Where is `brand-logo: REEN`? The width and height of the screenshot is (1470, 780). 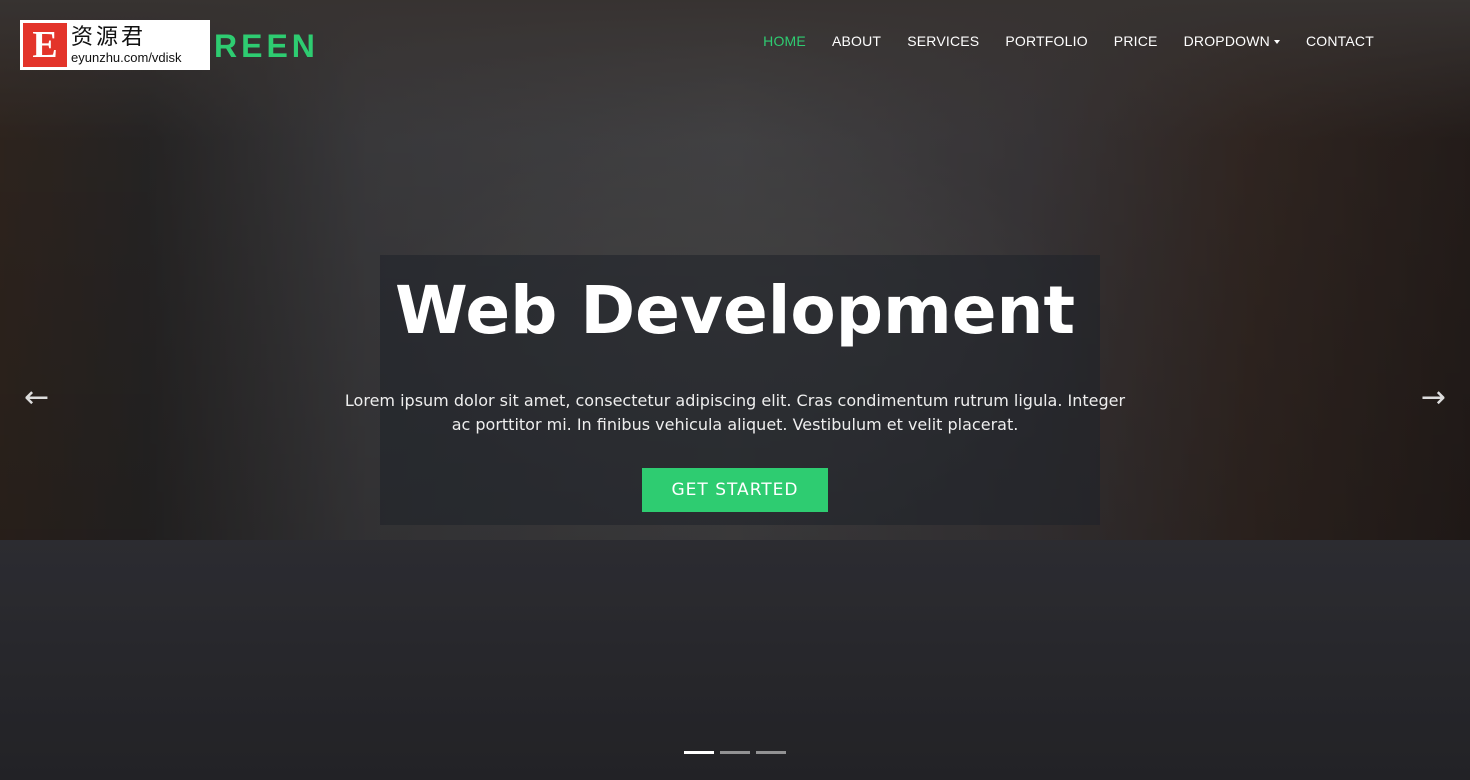
brand-logo: REEN is located at coordinates (266, 46).